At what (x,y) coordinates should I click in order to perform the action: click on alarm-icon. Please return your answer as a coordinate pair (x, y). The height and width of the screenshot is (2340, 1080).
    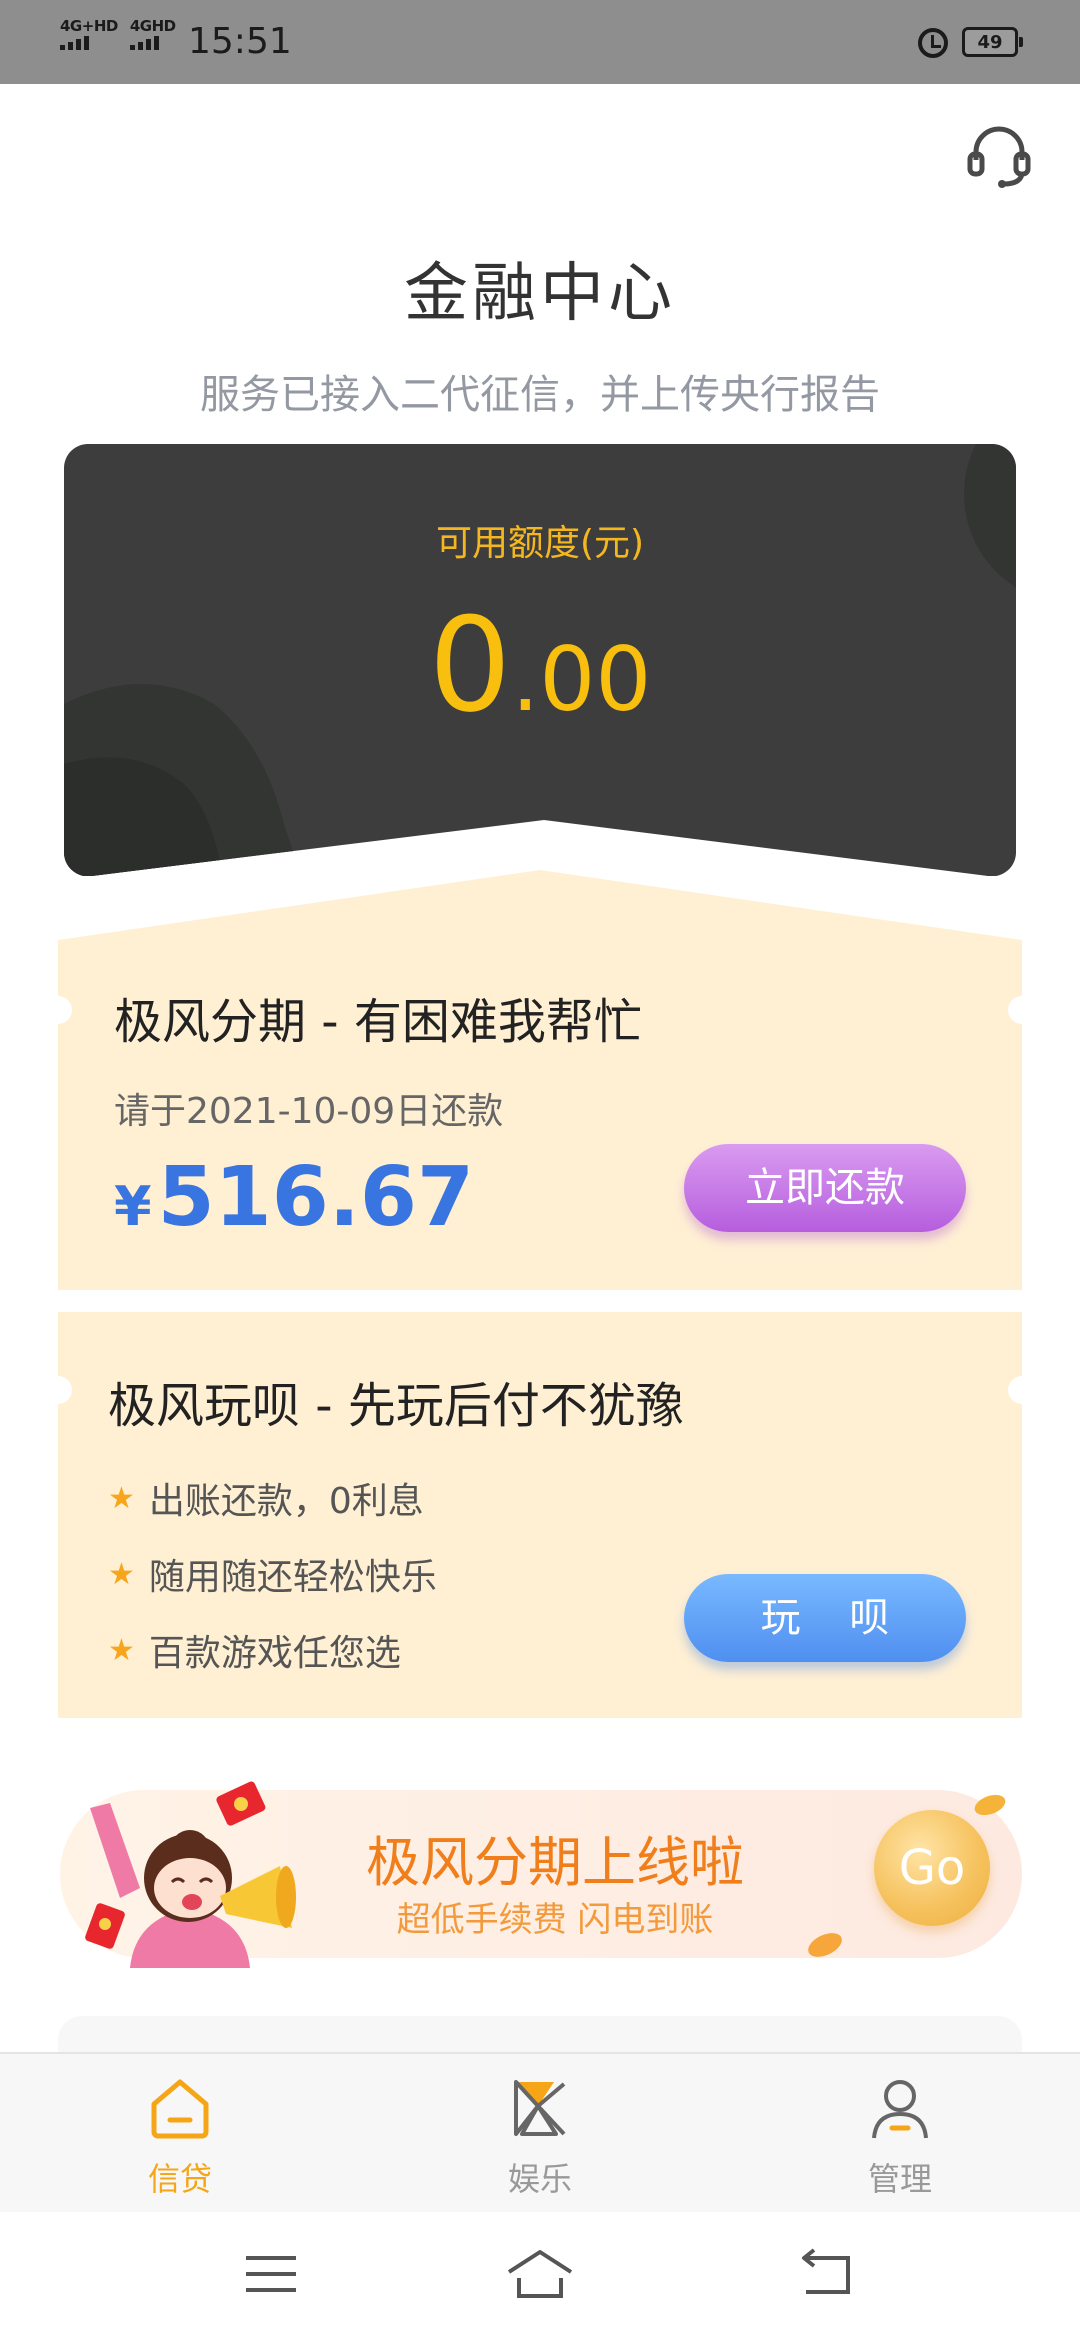
    Looking at the image, I should click on (933, 43).